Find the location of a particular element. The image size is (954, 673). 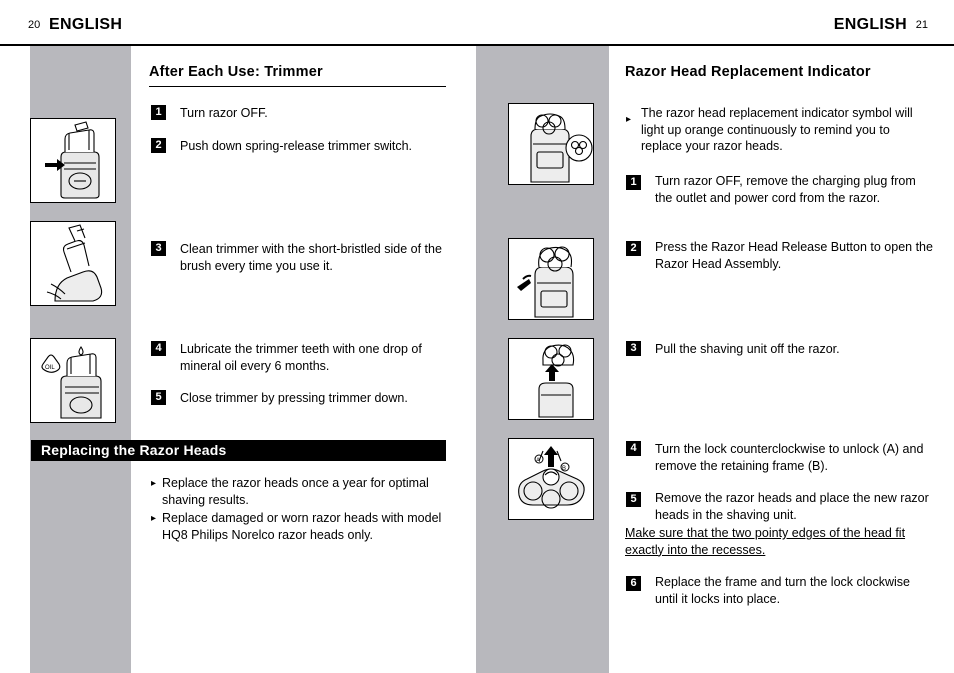

trimmer-oil-figure: OIL is located at coordinates (73, 380).